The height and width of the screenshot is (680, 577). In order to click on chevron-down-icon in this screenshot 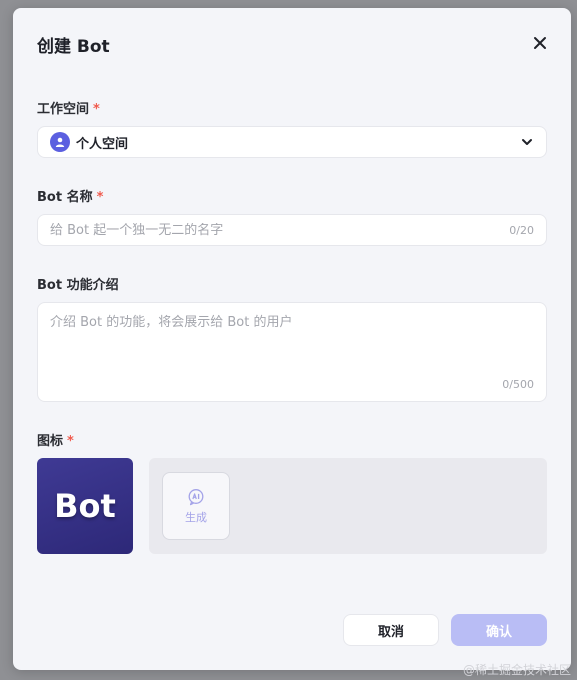, I will do `click(527, 142)`.